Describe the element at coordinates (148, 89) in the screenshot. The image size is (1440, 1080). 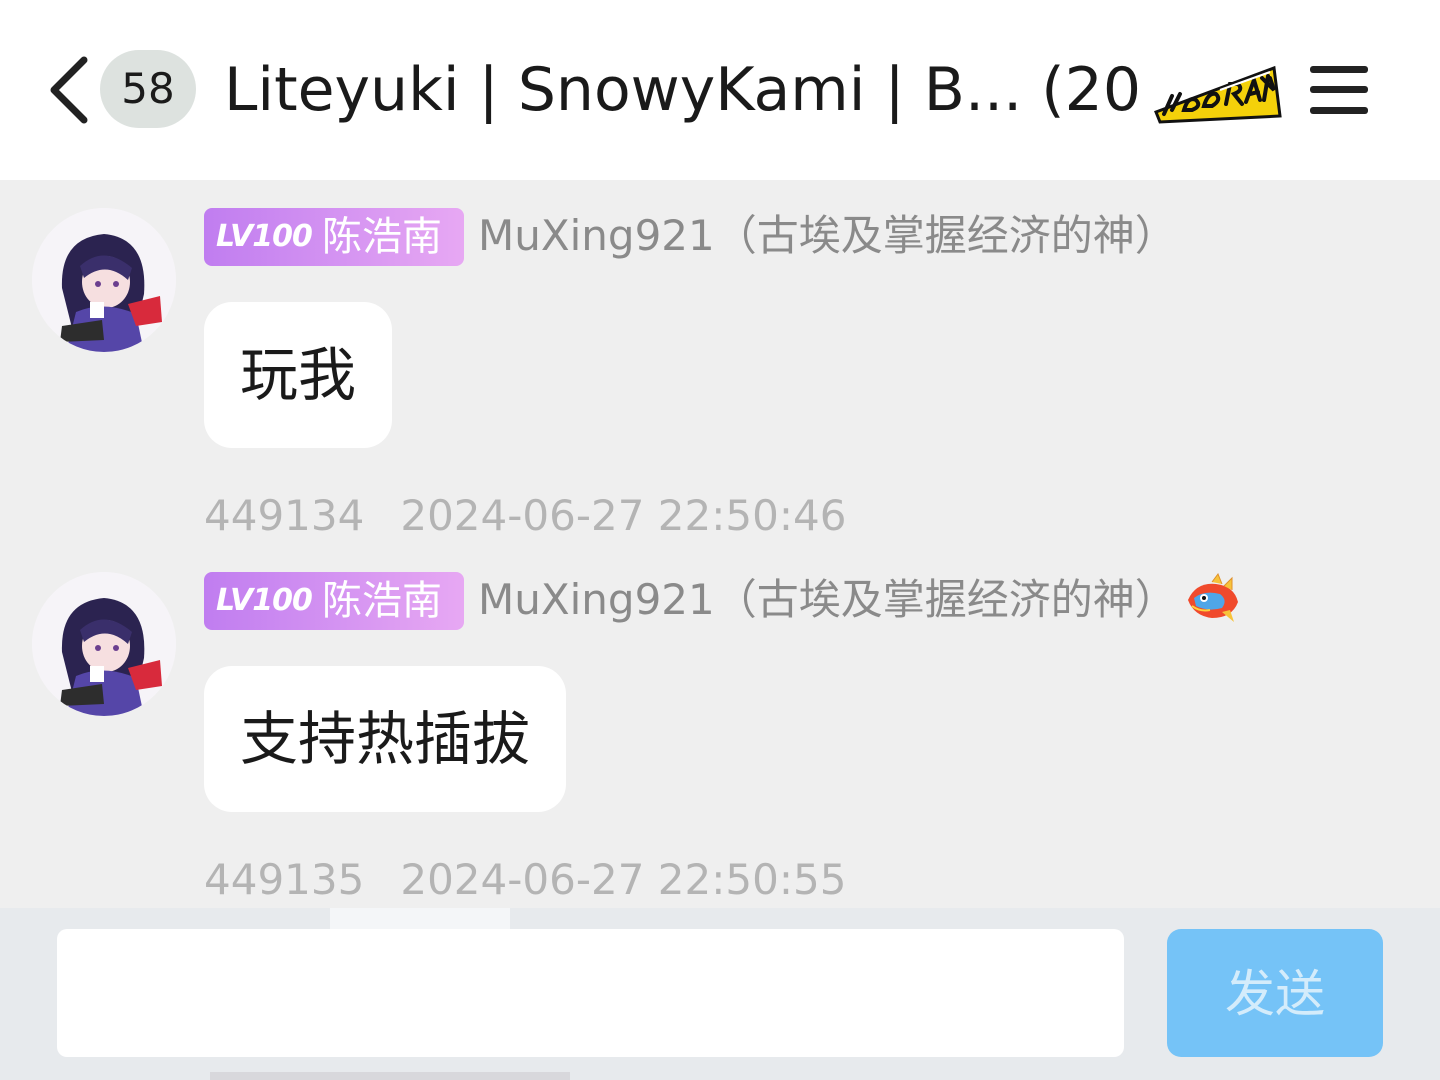
I see `unread-count-badge: 58` at that location.